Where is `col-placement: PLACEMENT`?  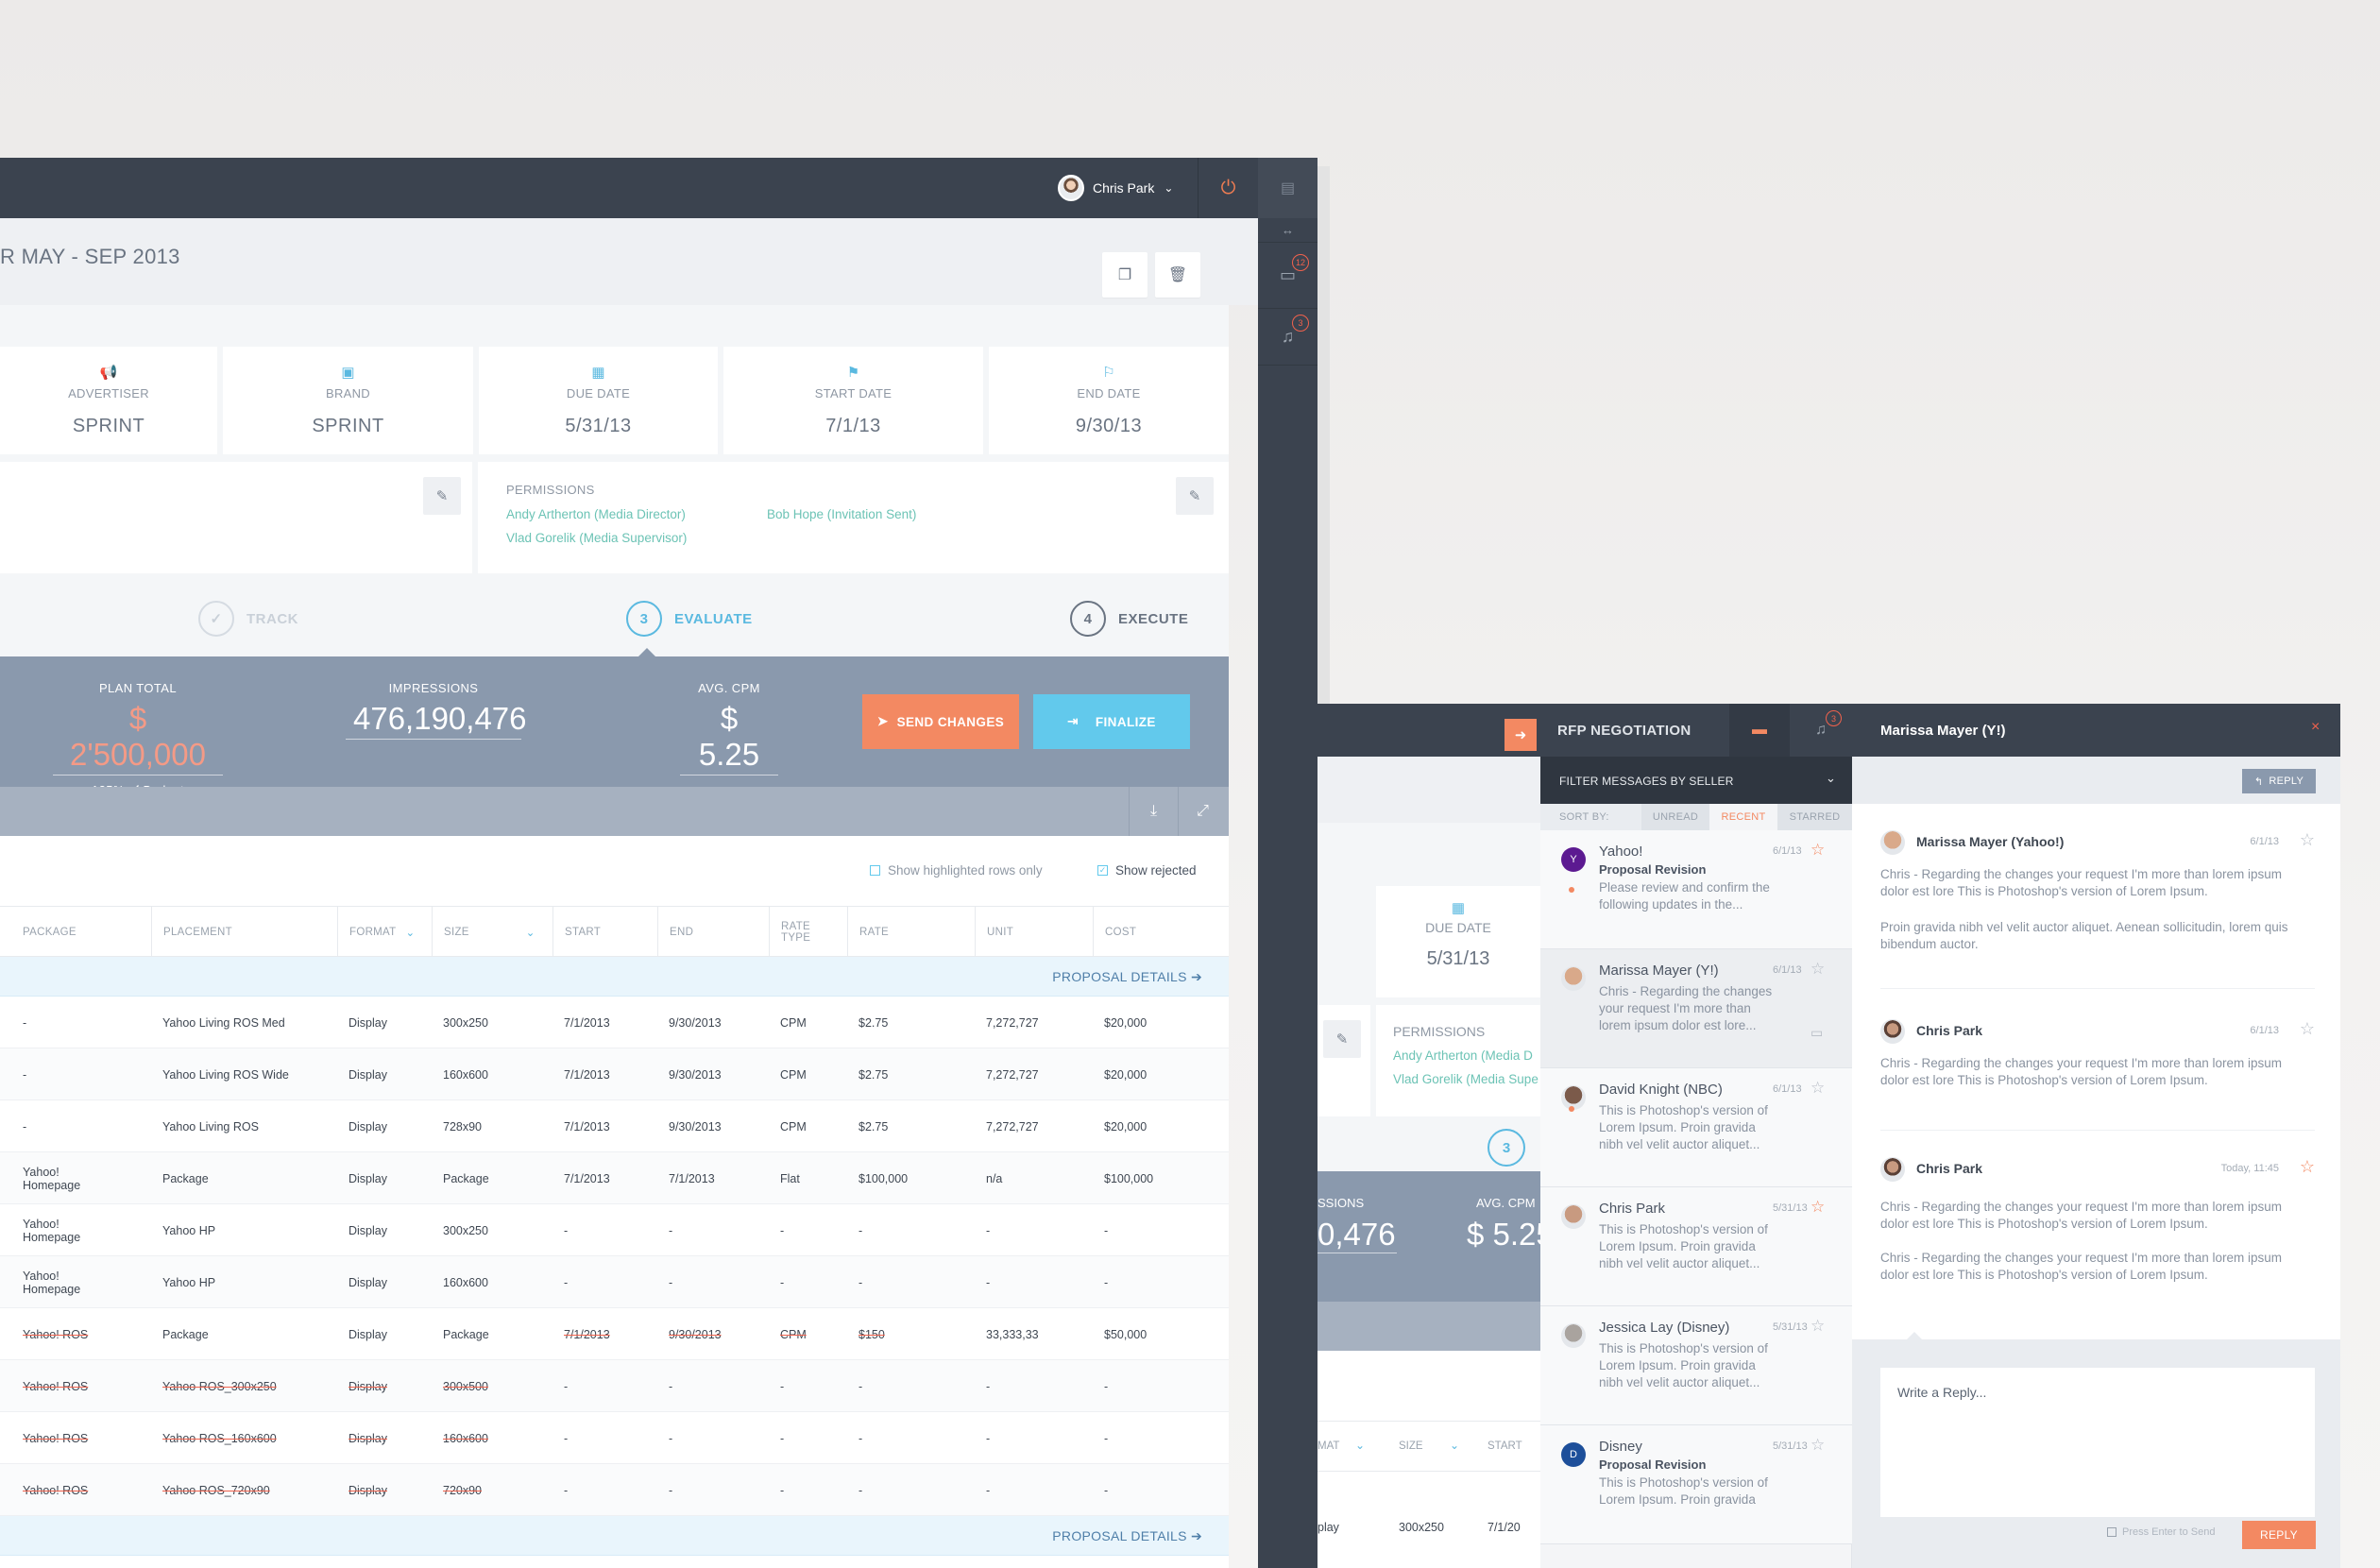 col-placement: PLACEMENT is located at coordinates (244, 932).